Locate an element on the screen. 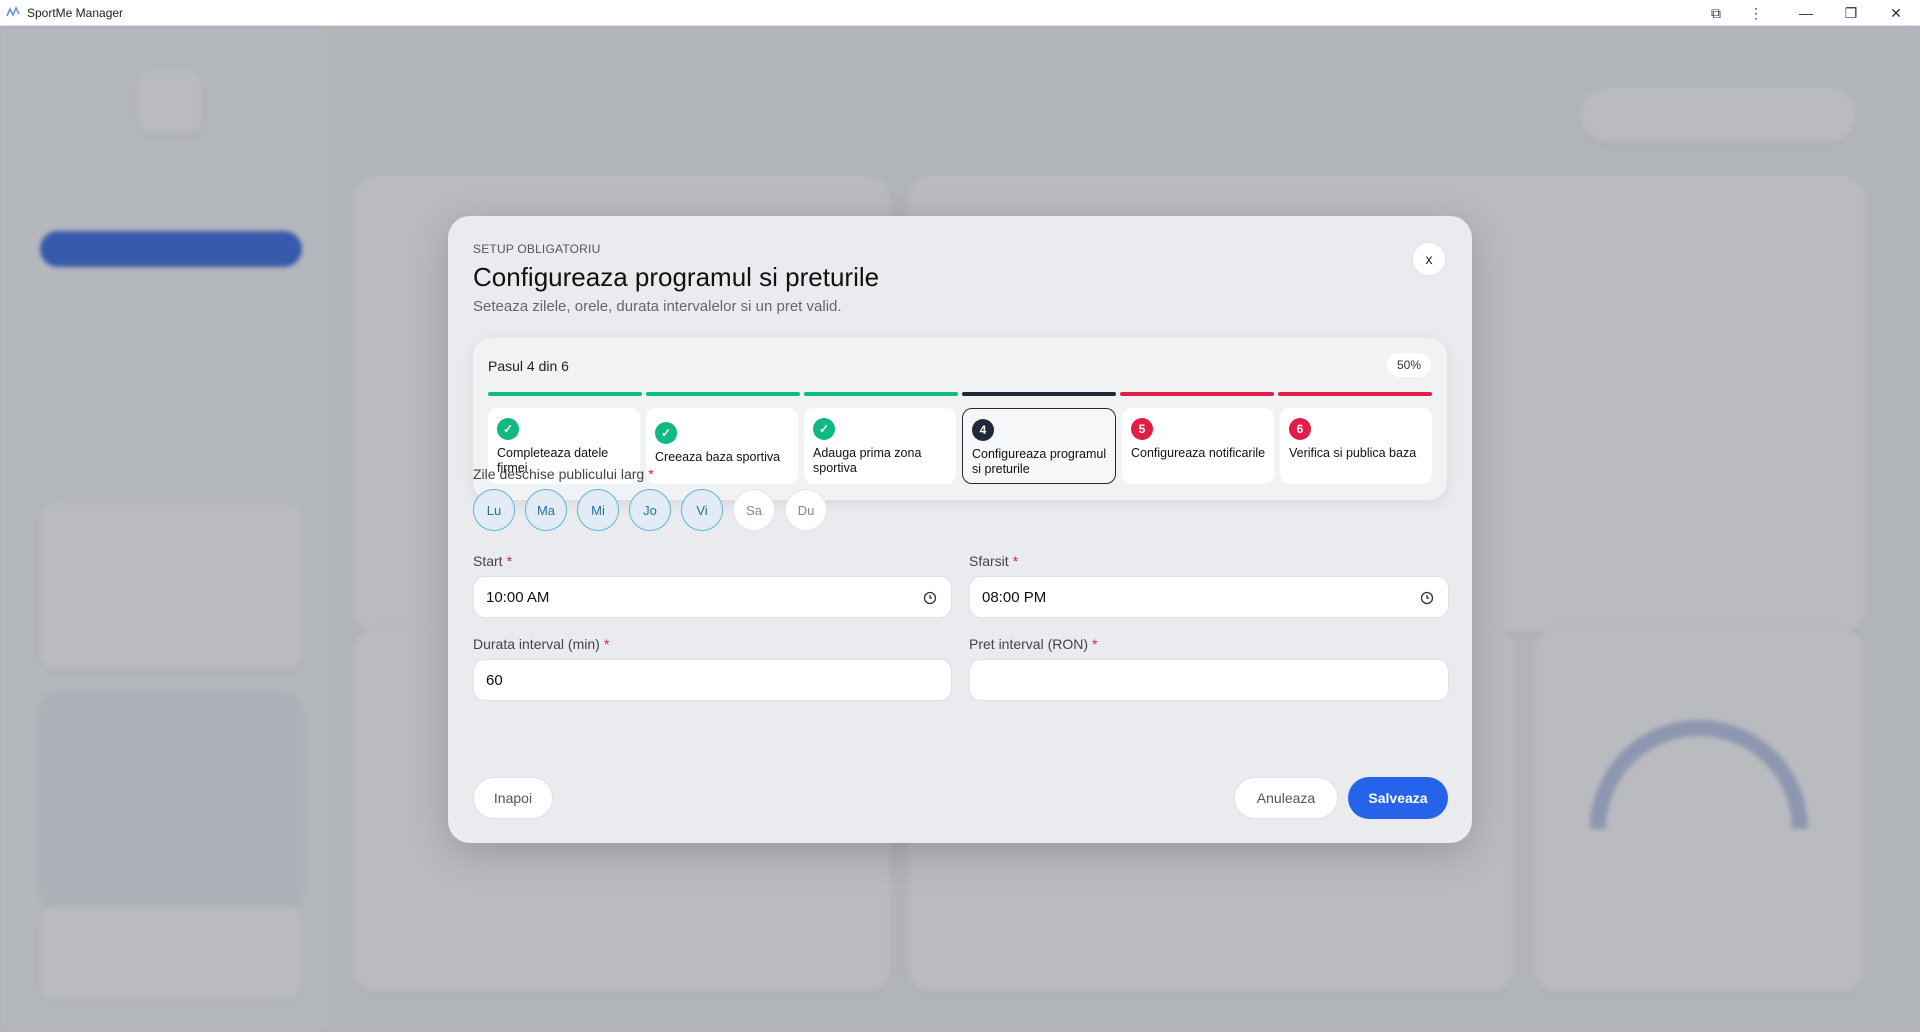 The image size is (1920, 1032). step-number-badge: 6 is located at coordinates (1300, 429).